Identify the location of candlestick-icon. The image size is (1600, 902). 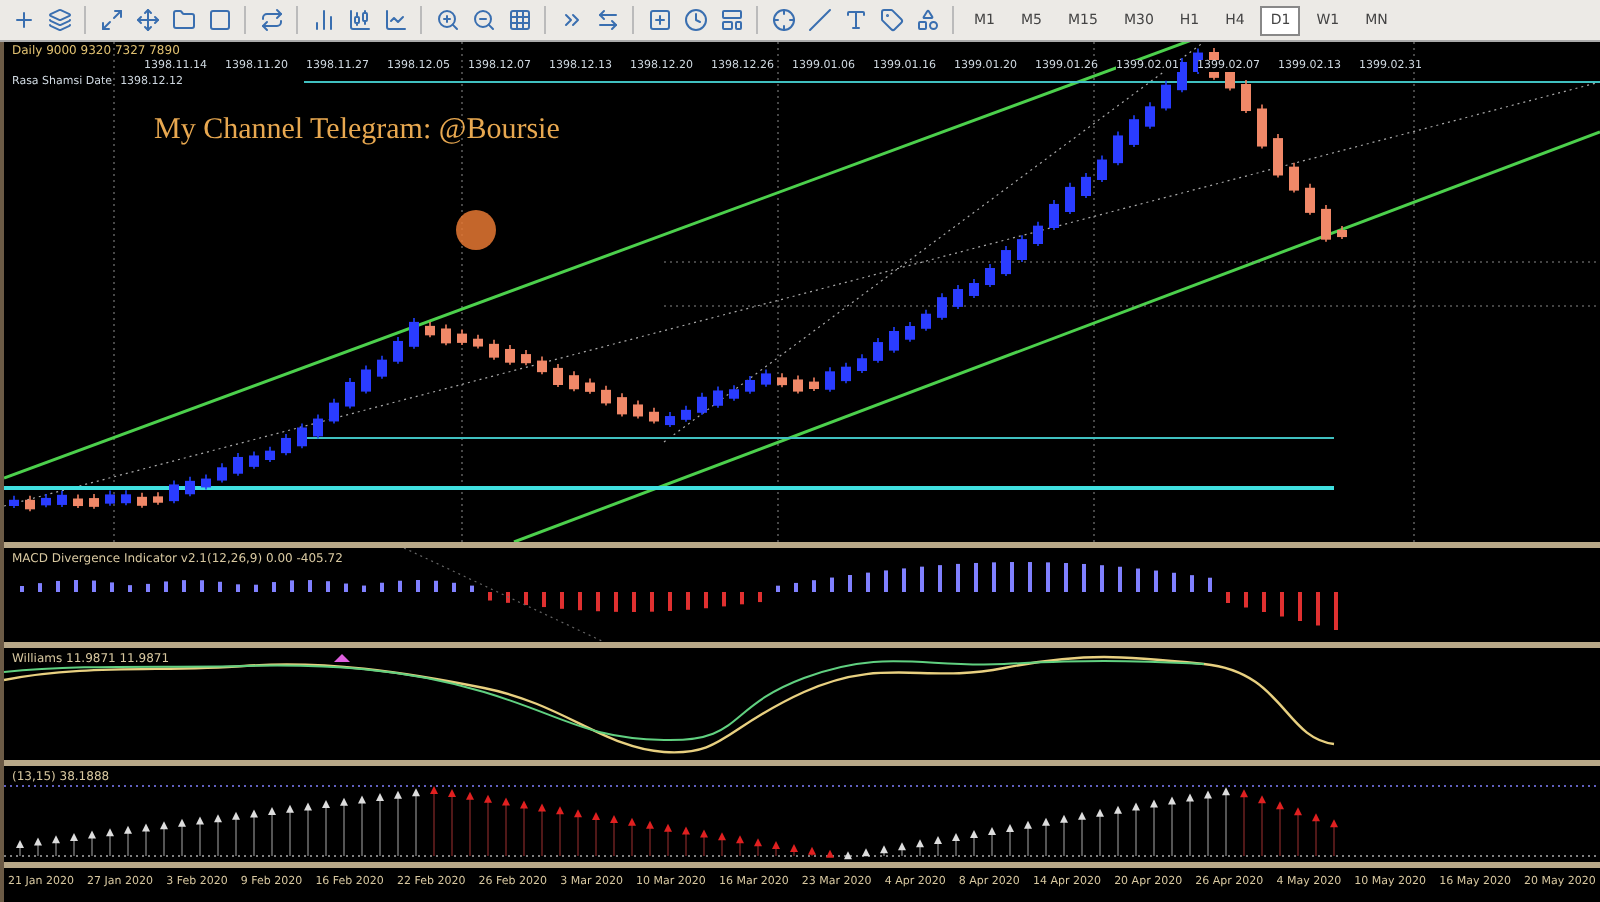
(359, 20).